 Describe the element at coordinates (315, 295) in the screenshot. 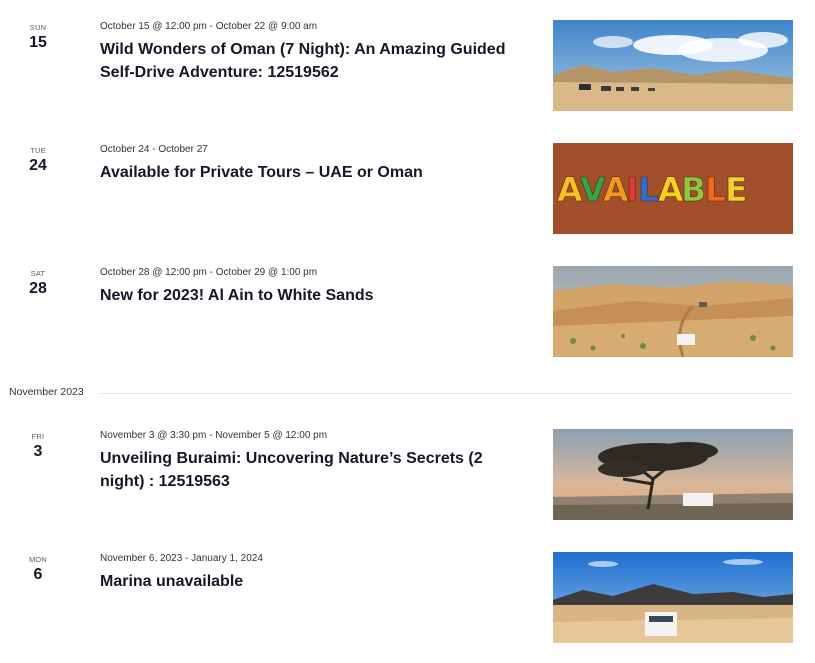

I see `event-title-link: New for 2023! Al Ain to White Sands` at that location.